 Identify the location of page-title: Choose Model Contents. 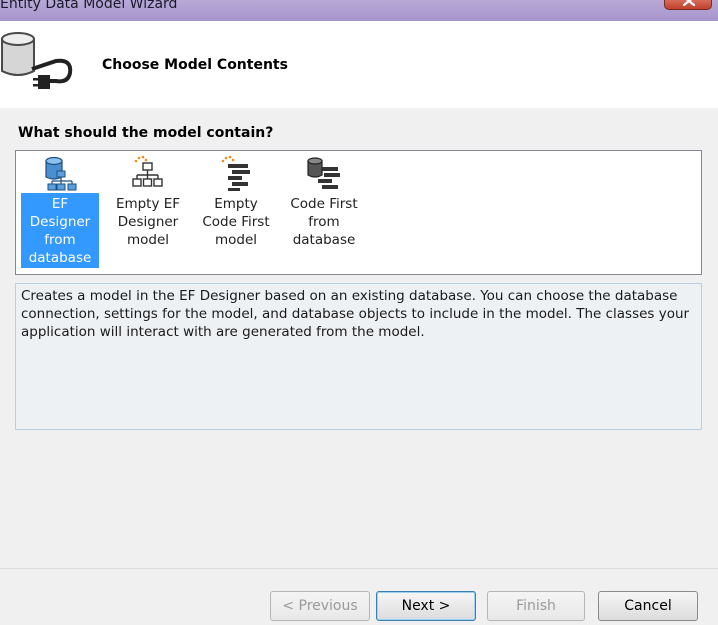
(195, 65).